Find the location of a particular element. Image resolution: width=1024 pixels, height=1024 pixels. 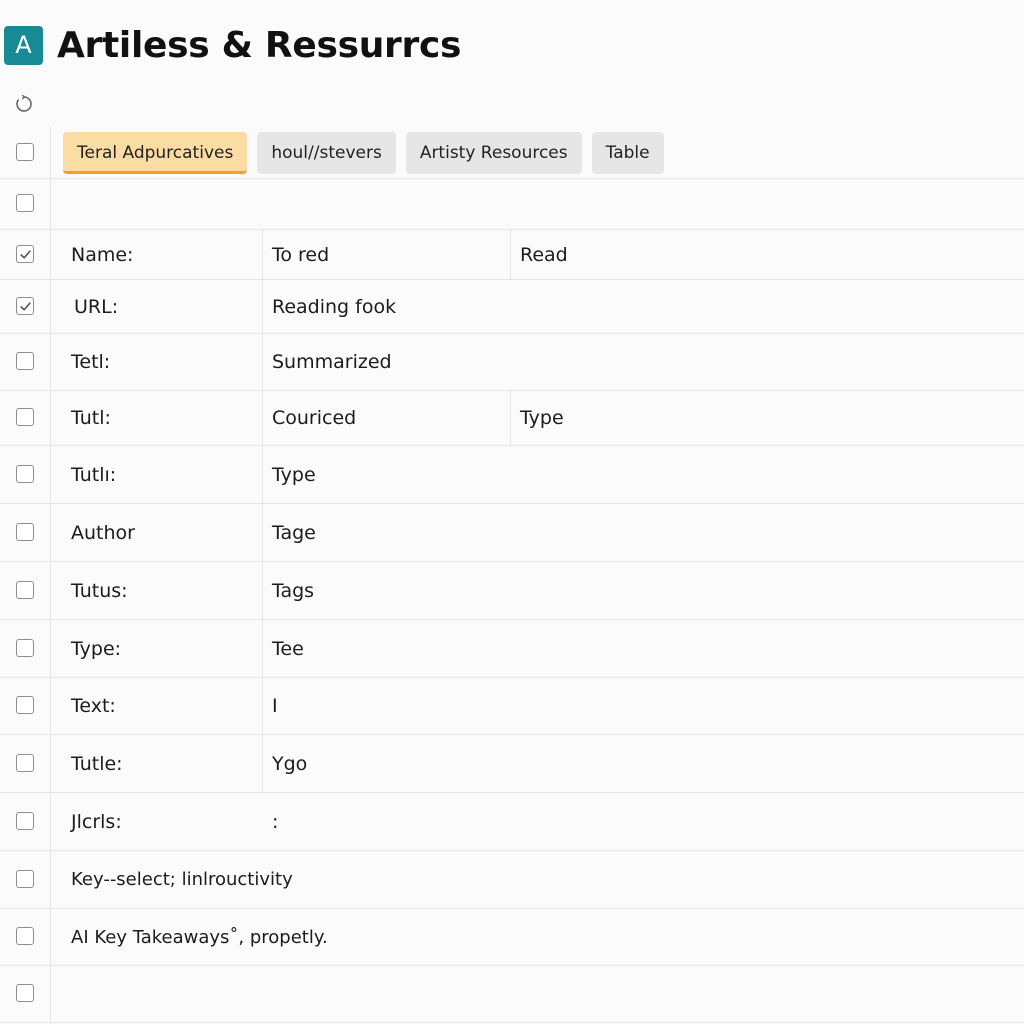

table-row: Tutle: Ygo is located at coordinates (512, 764).